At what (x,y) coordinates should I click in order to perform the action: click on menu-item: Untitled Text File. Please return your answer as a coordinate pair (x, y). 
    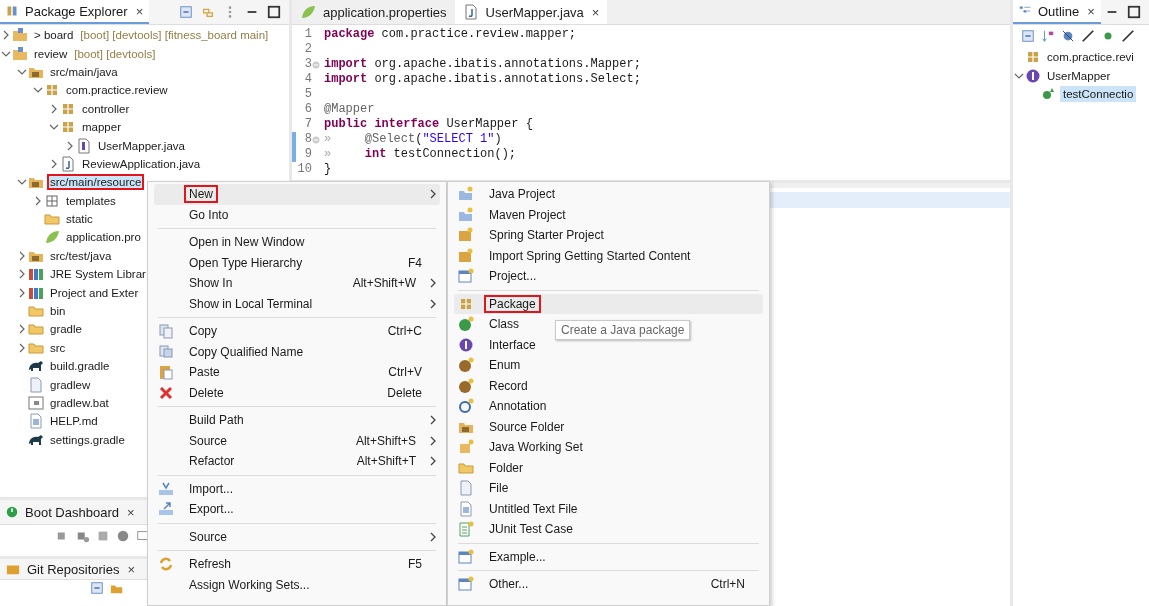
    Looking at the image, I should click on (527, 508).